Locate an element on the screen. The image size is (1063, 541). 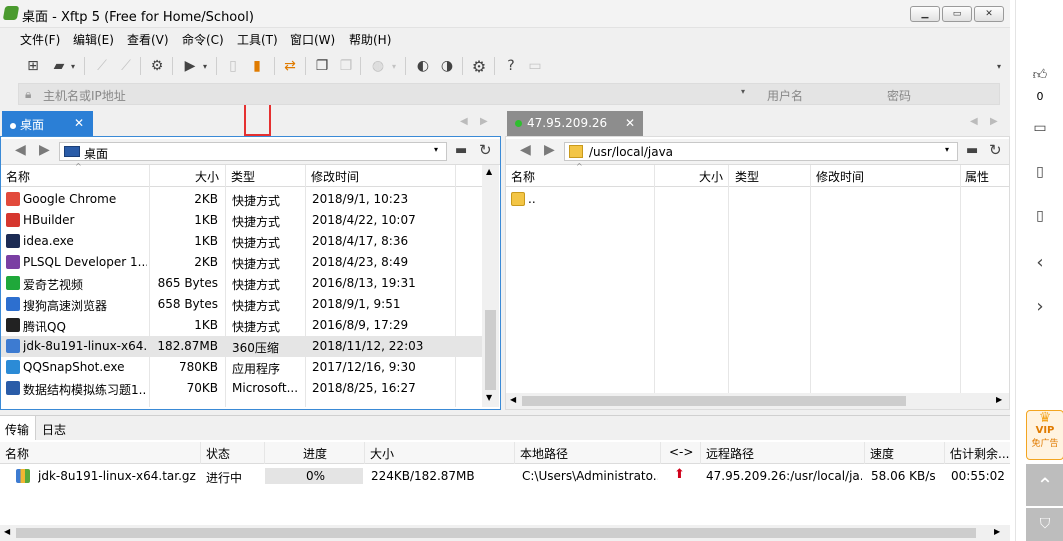
col-direction: <-> is located at coordinates (681, 452).